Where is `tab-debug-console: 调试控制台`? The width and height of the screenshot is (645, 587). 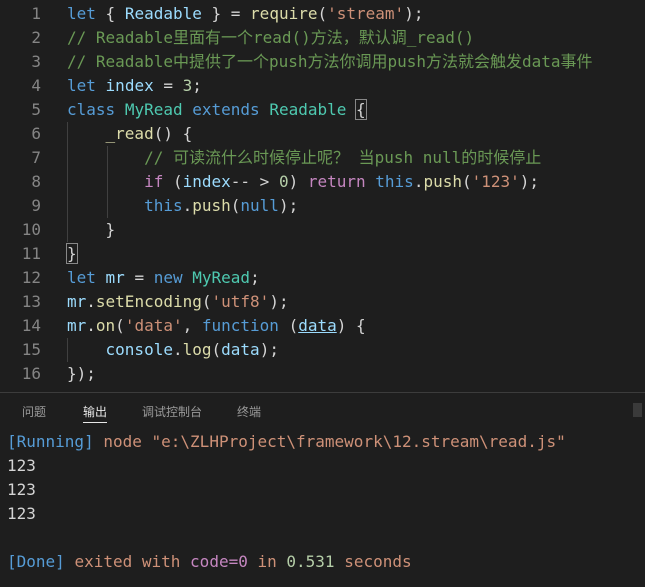 tab-debug-console: 调试控制台 is located at coordinates (172, 411).